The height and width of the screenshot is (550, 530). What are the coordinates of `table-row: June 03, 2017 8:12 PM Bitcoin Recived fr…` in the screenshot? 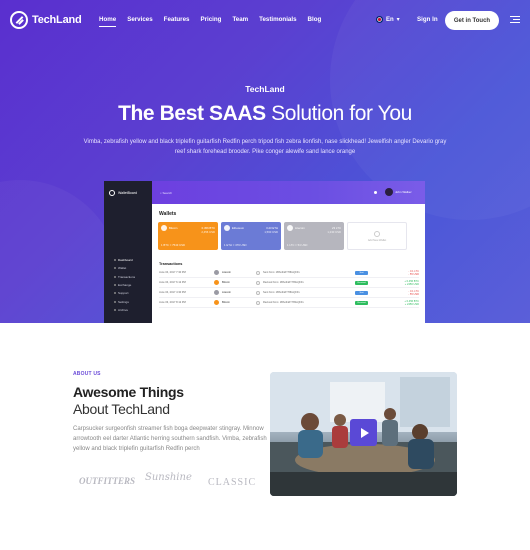 It's located at (289, 303).